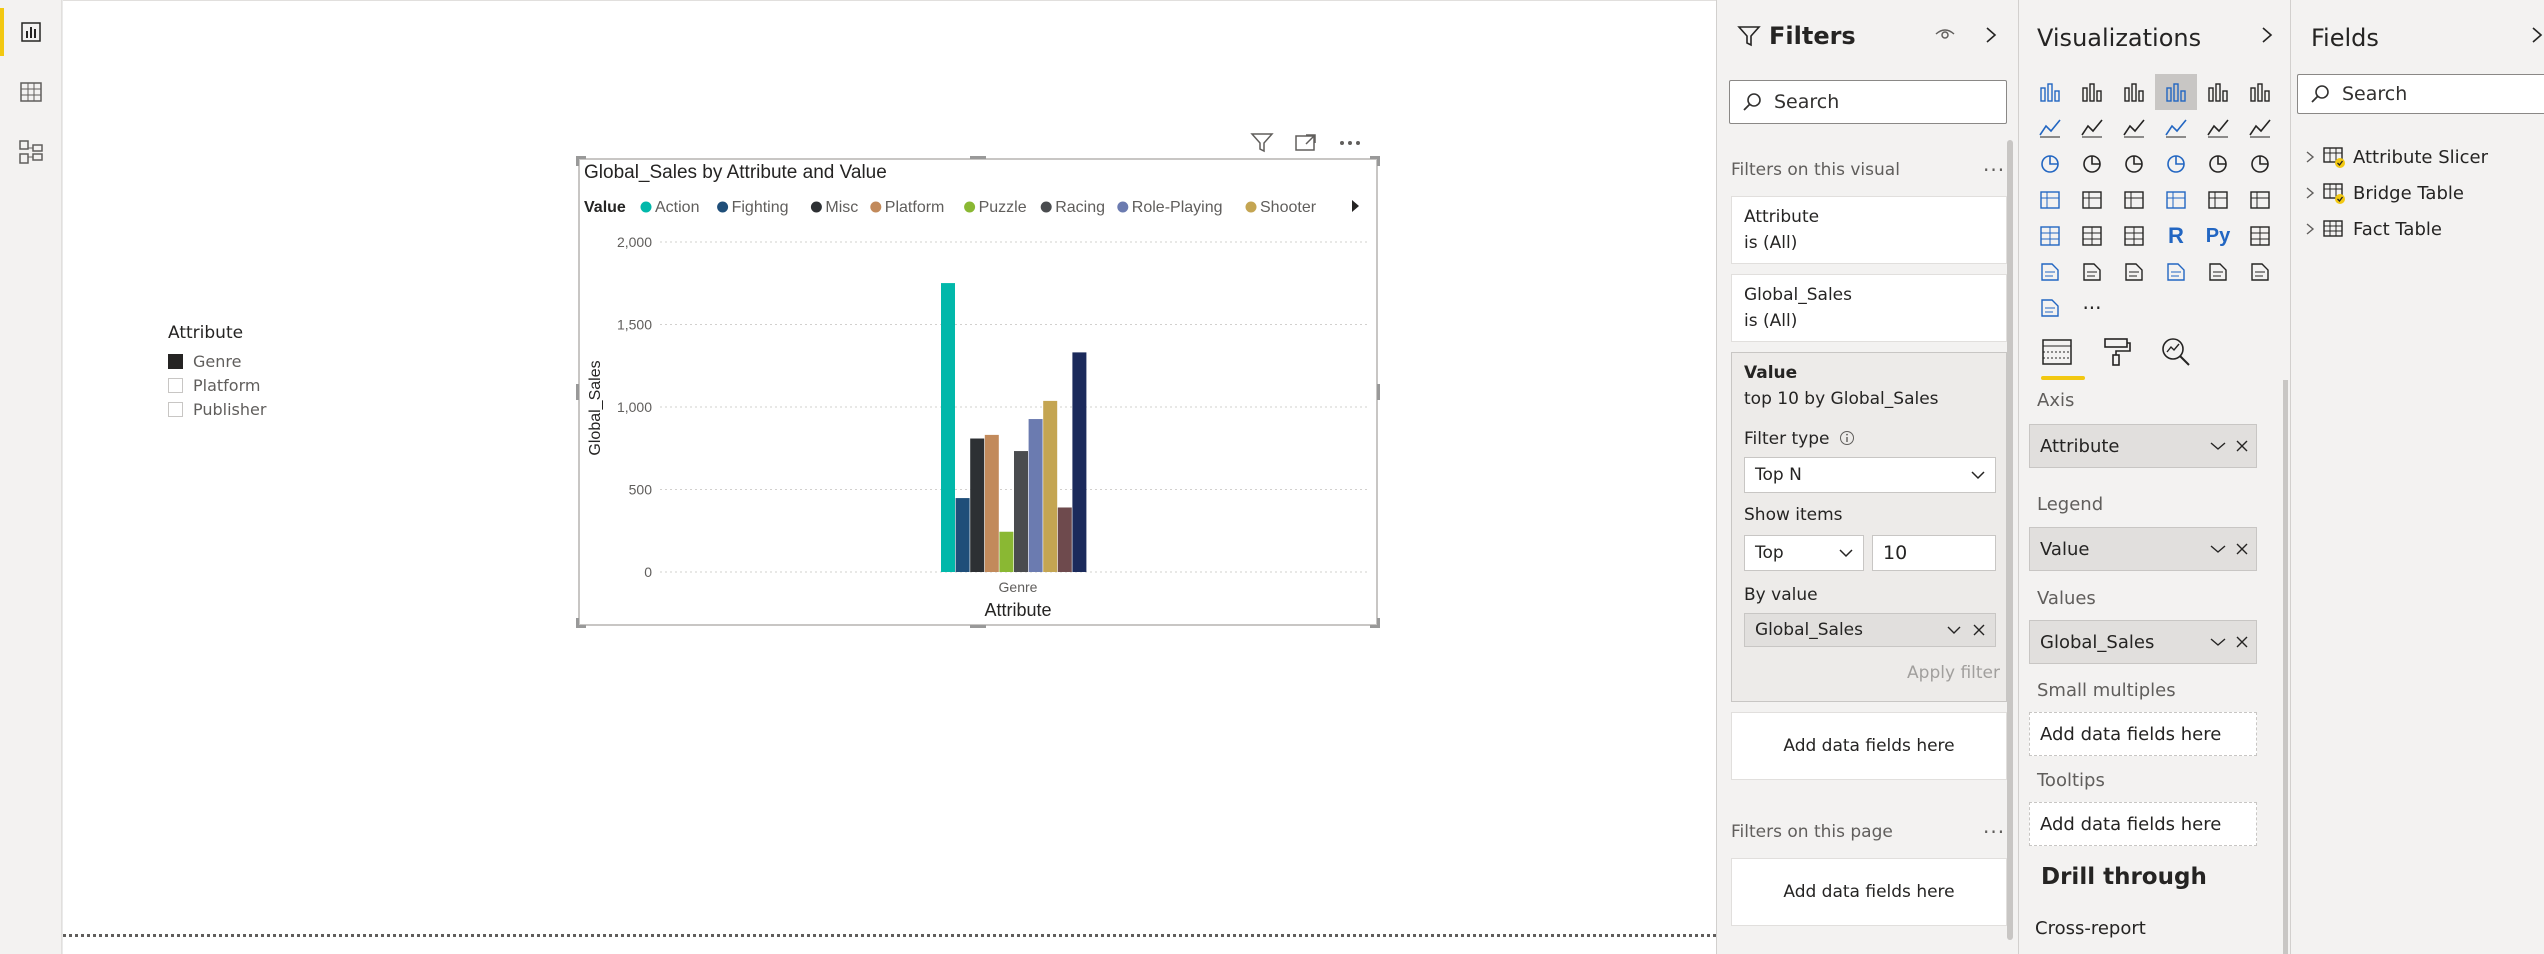 This screenshot has height=954, width=2544. I want to click on data-view-button, so click(31, 92).